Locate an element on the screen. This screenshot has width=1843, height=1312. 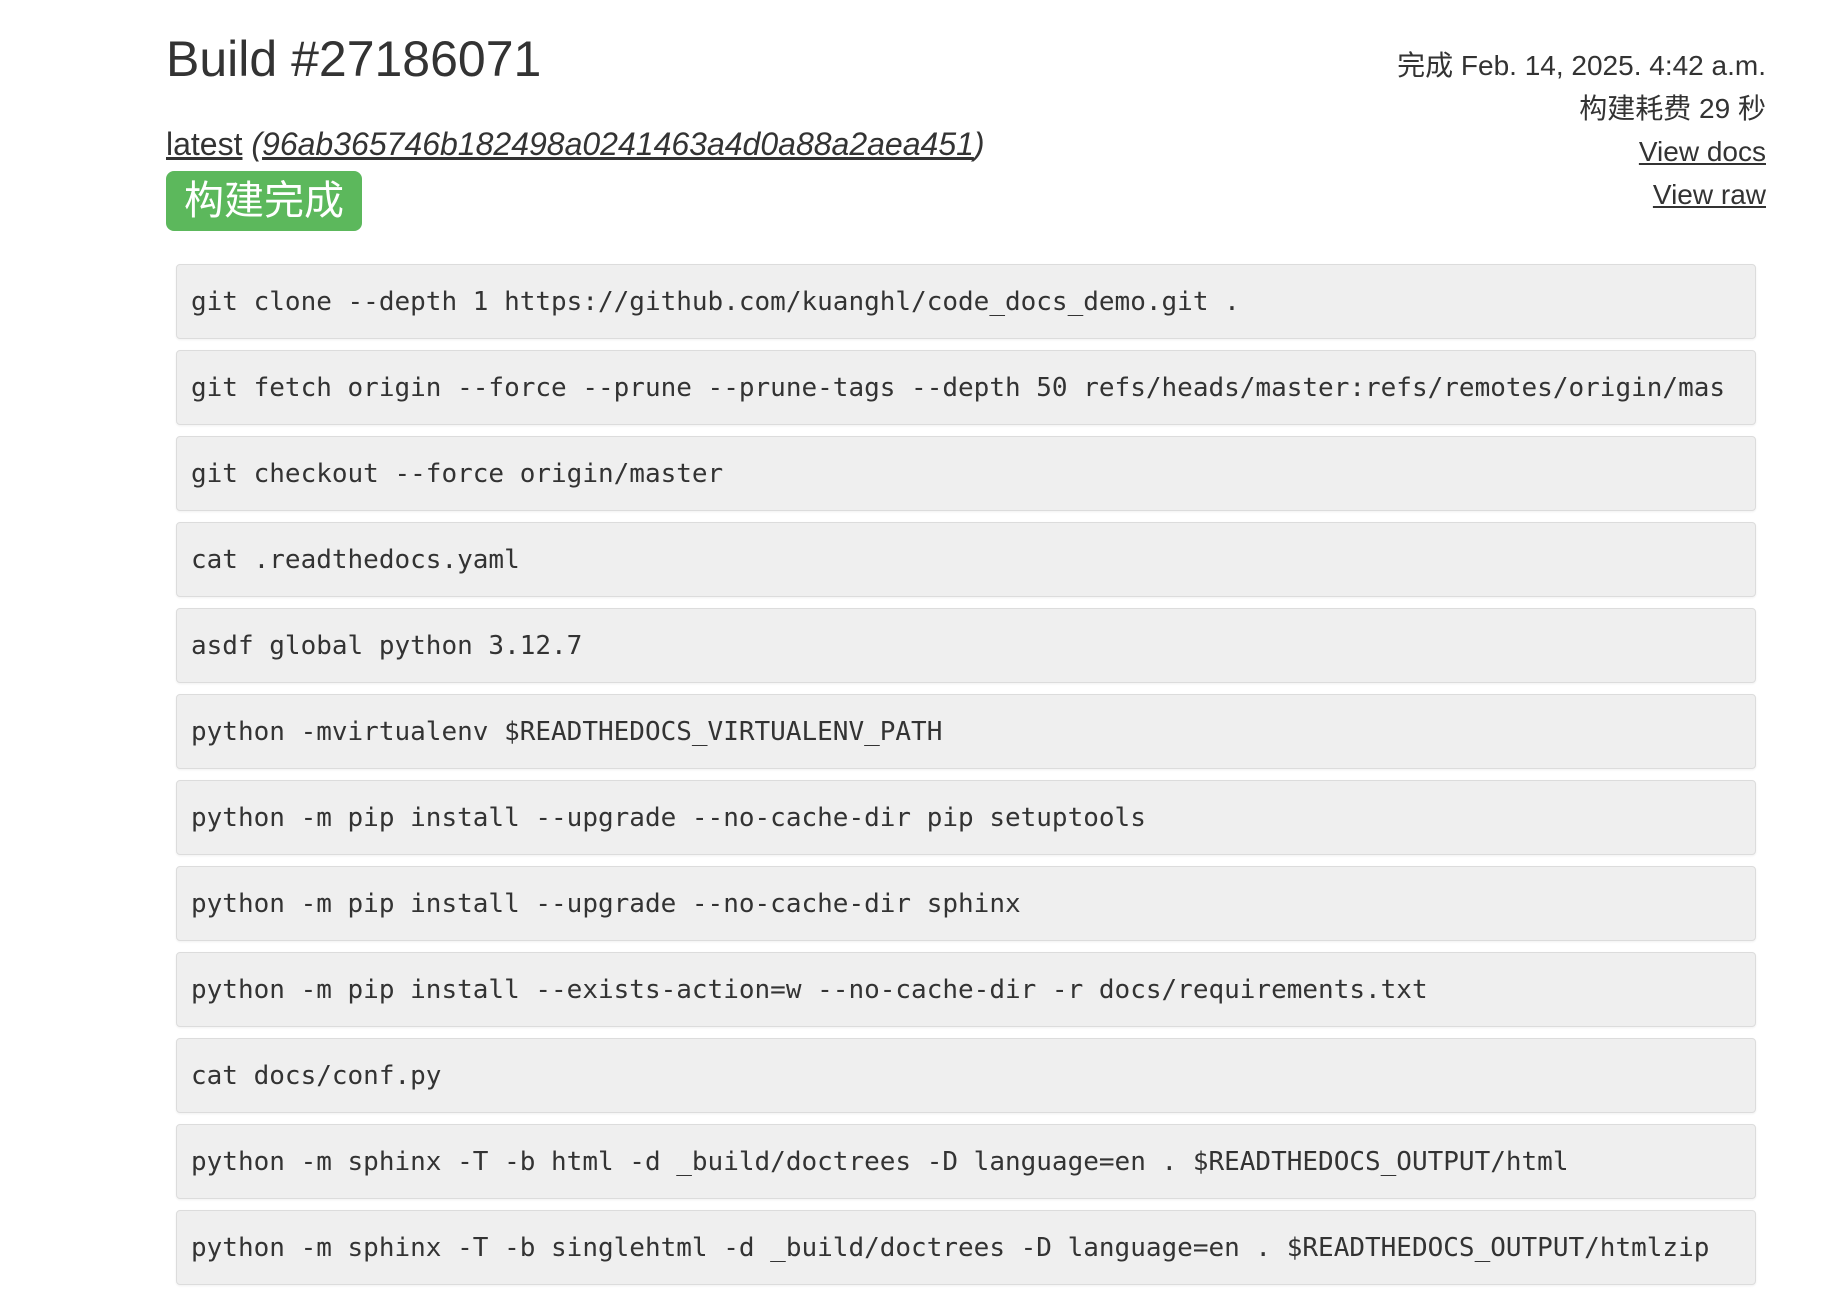
page-title: Build #27186071 is located at coordinates (354, 59).